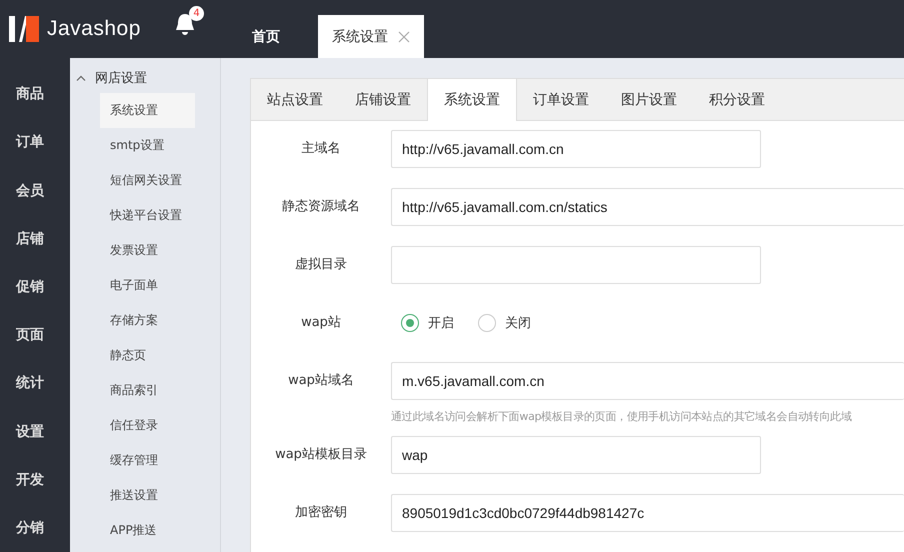 This screenshot has height=552, width=904. What do you see at coordinates (576, 149) in the screenshot?
I see `text-field: http://v65.javamall.com.cn` at bounding box center [576, 149].